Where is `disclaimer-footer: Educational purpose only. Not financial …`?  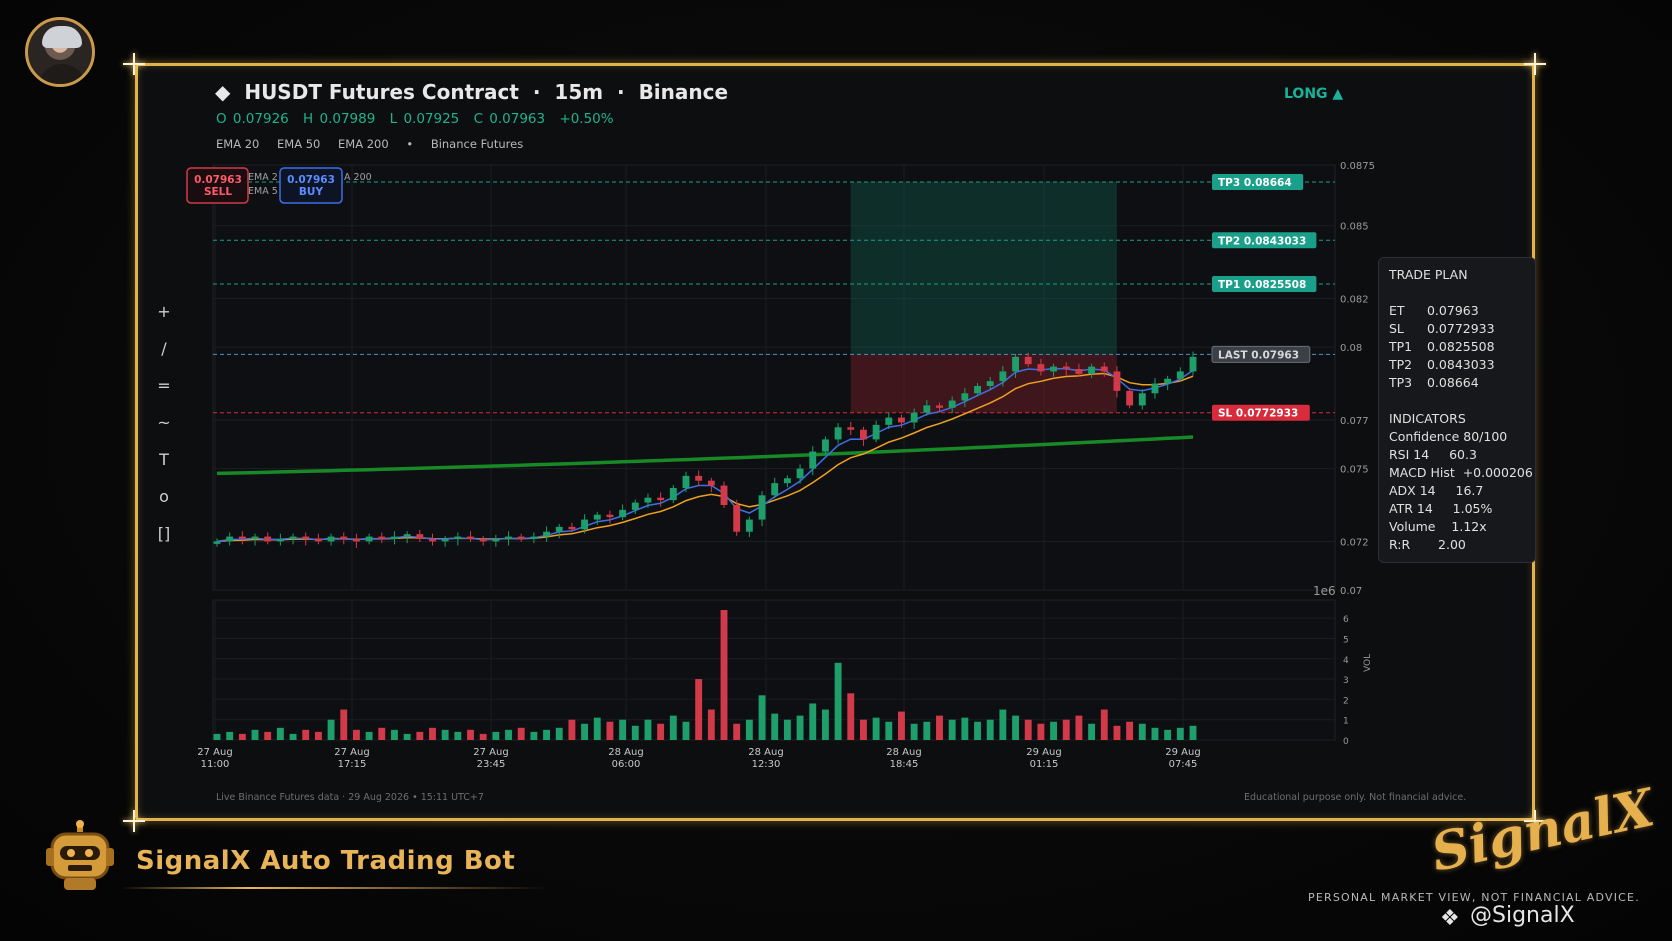 disclaimer-footer: Educational purpose only. Not financial … is located at coordinates (1355, 797).